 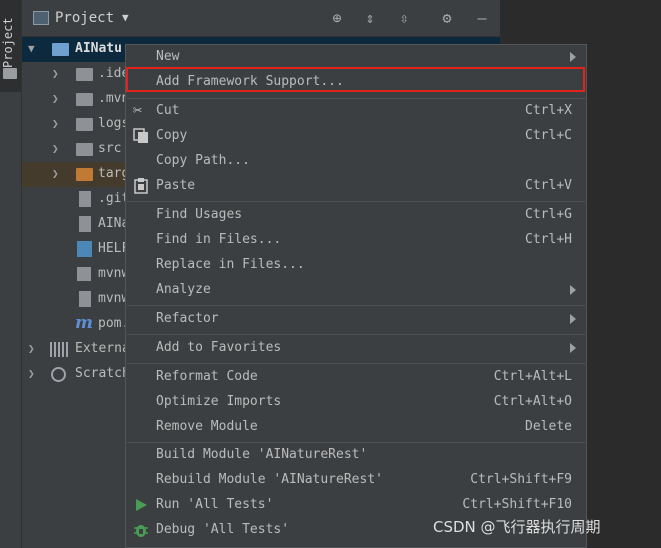 What do you see at coordinates (517, 527) in the screenshot?
I see `watermark: CSDN @飞行器执行周期` at bounding box center [517, 527].